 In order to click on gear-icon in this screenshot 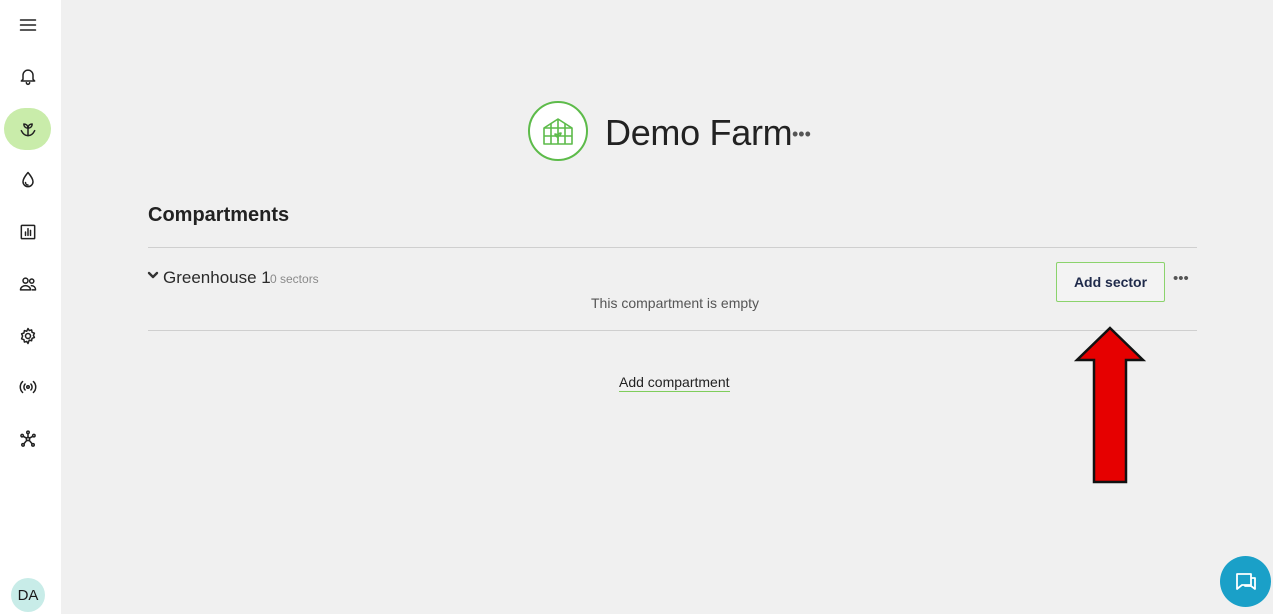, I will do `click(27, 336)`.